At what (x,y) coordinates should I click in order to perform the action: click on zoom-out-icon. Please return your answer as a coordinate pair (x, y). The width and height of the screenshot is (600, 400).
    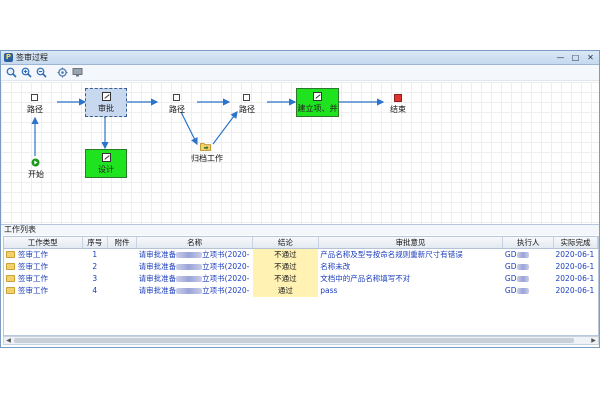
    Looking at the image, I should click on (41, 72).